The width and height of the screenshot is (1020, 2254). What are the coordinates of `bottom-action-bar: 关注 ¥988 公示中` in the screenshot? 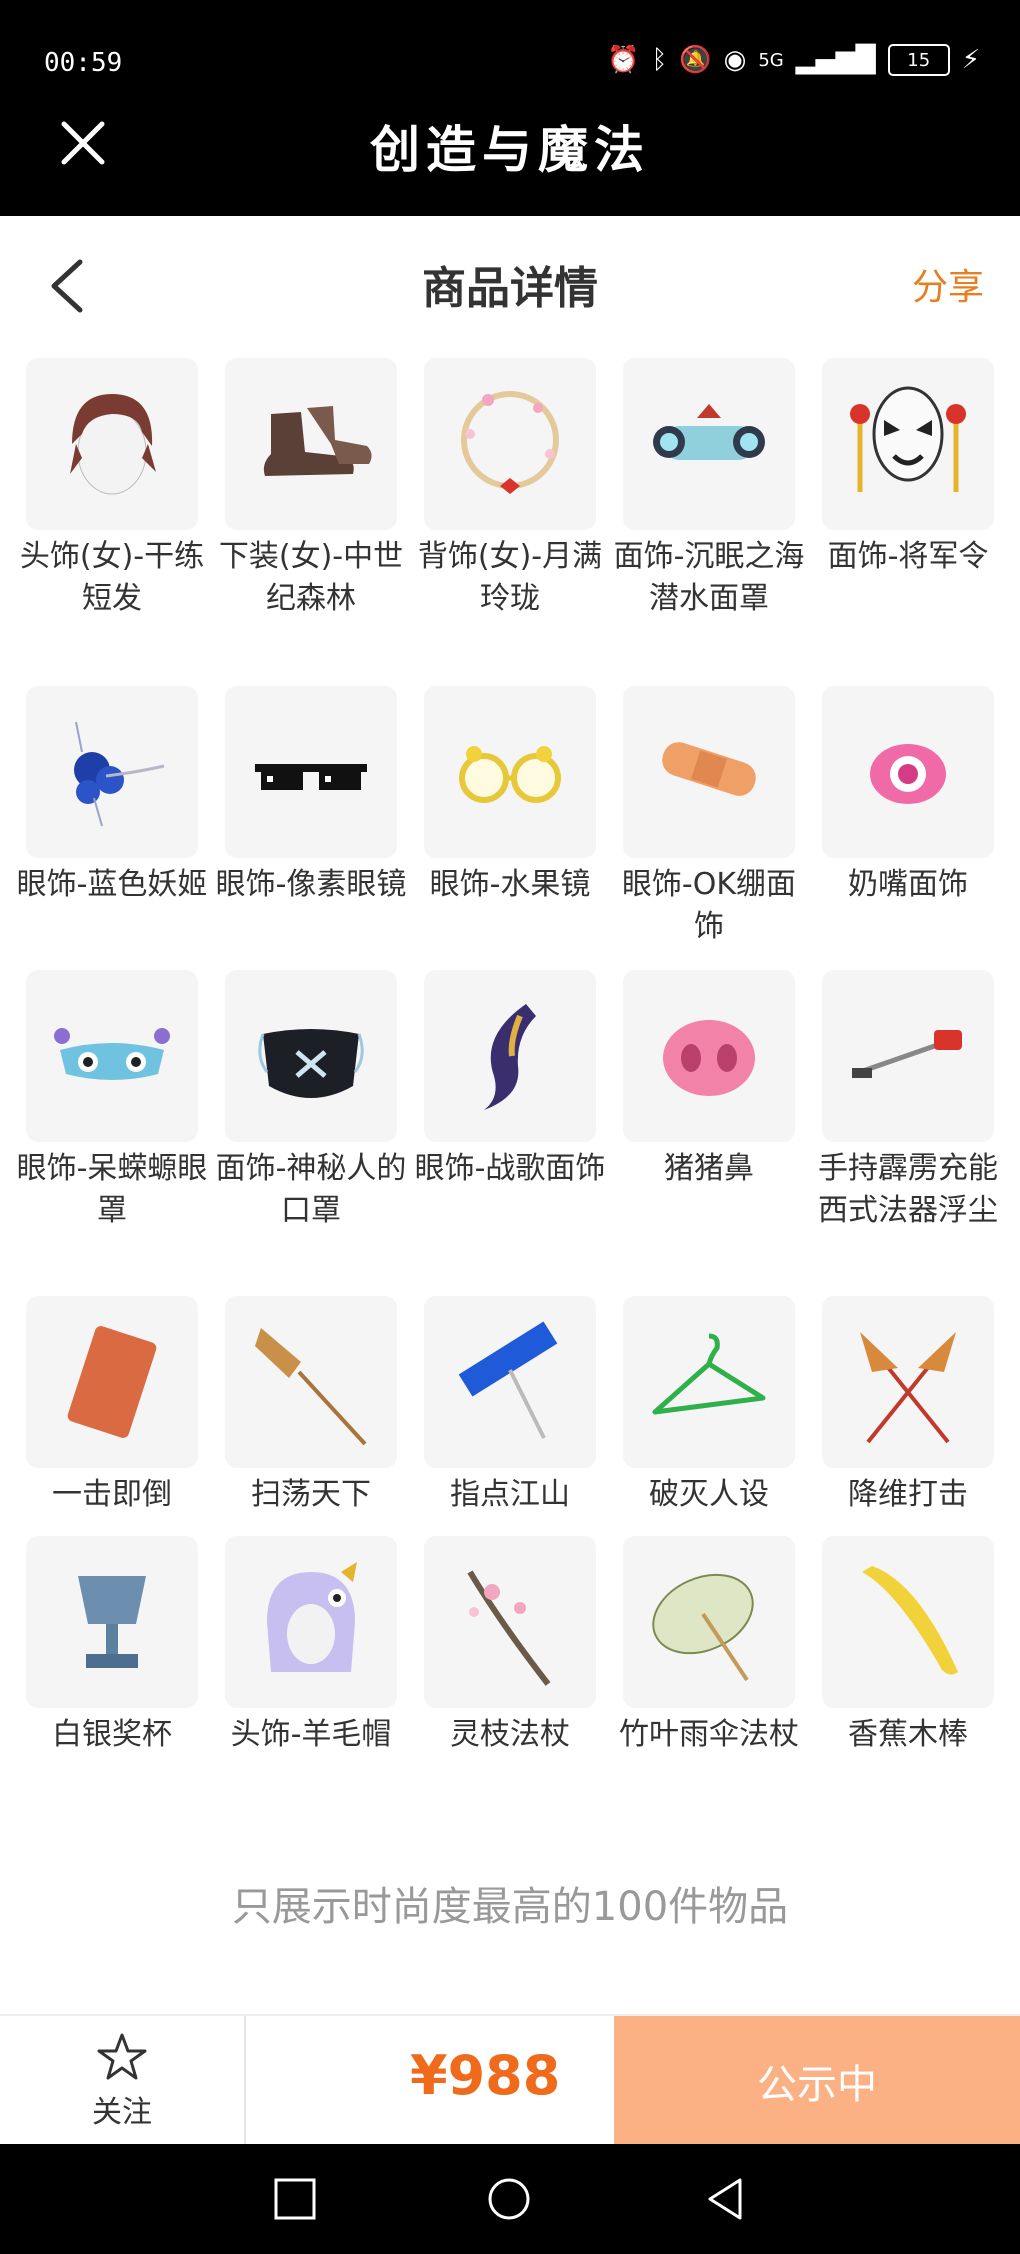 It's located at (510, 2080).